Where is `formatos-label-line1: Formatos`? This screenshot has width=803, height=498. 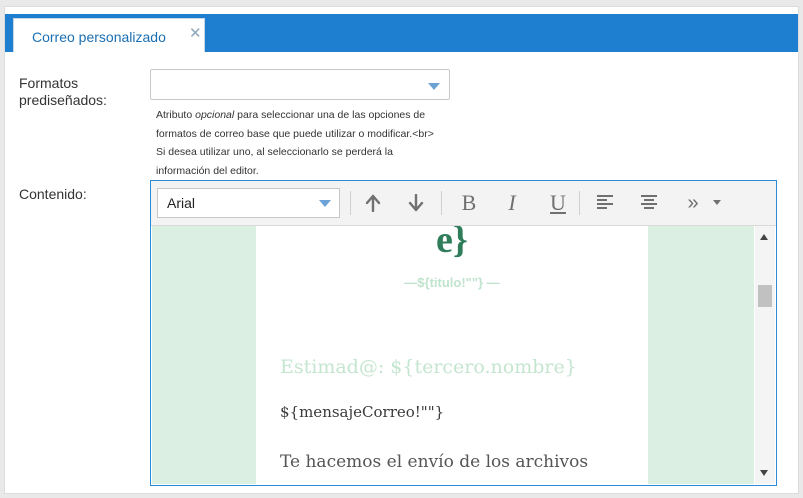
formatos-label-line1: Formatos is located at coordinates (49, 83).